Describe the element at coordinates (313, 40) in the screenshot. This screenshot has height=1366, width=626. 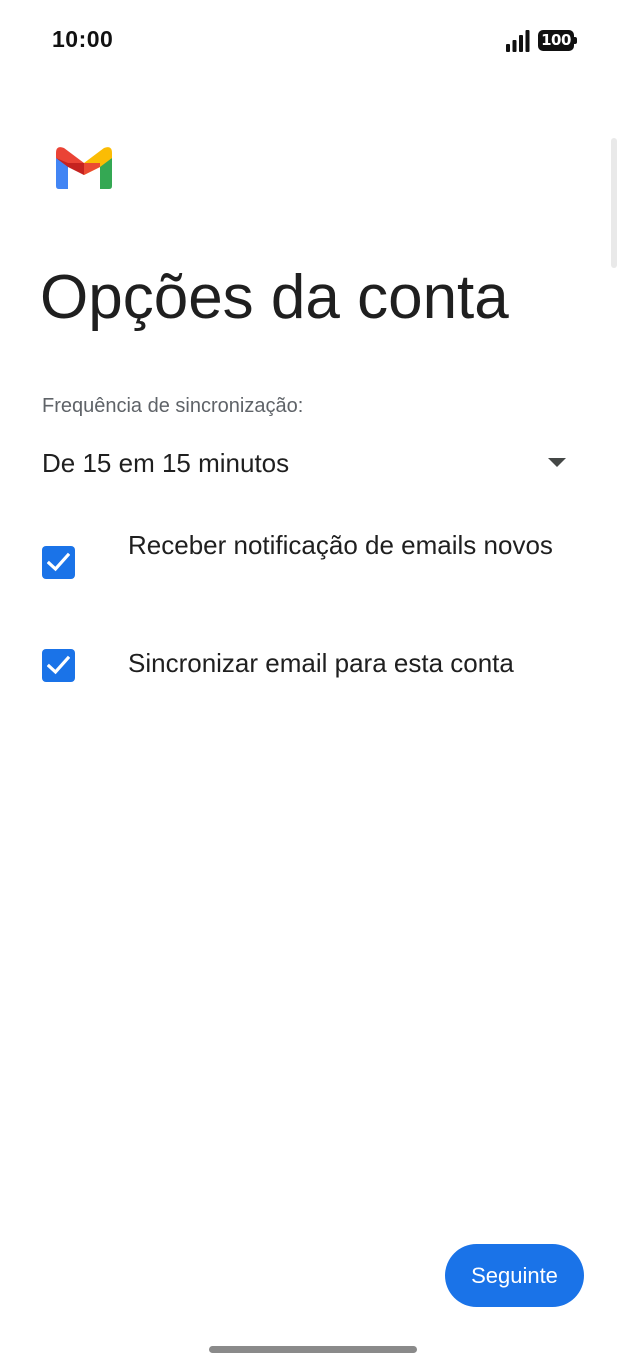
I see `status-bar: 10:00 100` at that location.